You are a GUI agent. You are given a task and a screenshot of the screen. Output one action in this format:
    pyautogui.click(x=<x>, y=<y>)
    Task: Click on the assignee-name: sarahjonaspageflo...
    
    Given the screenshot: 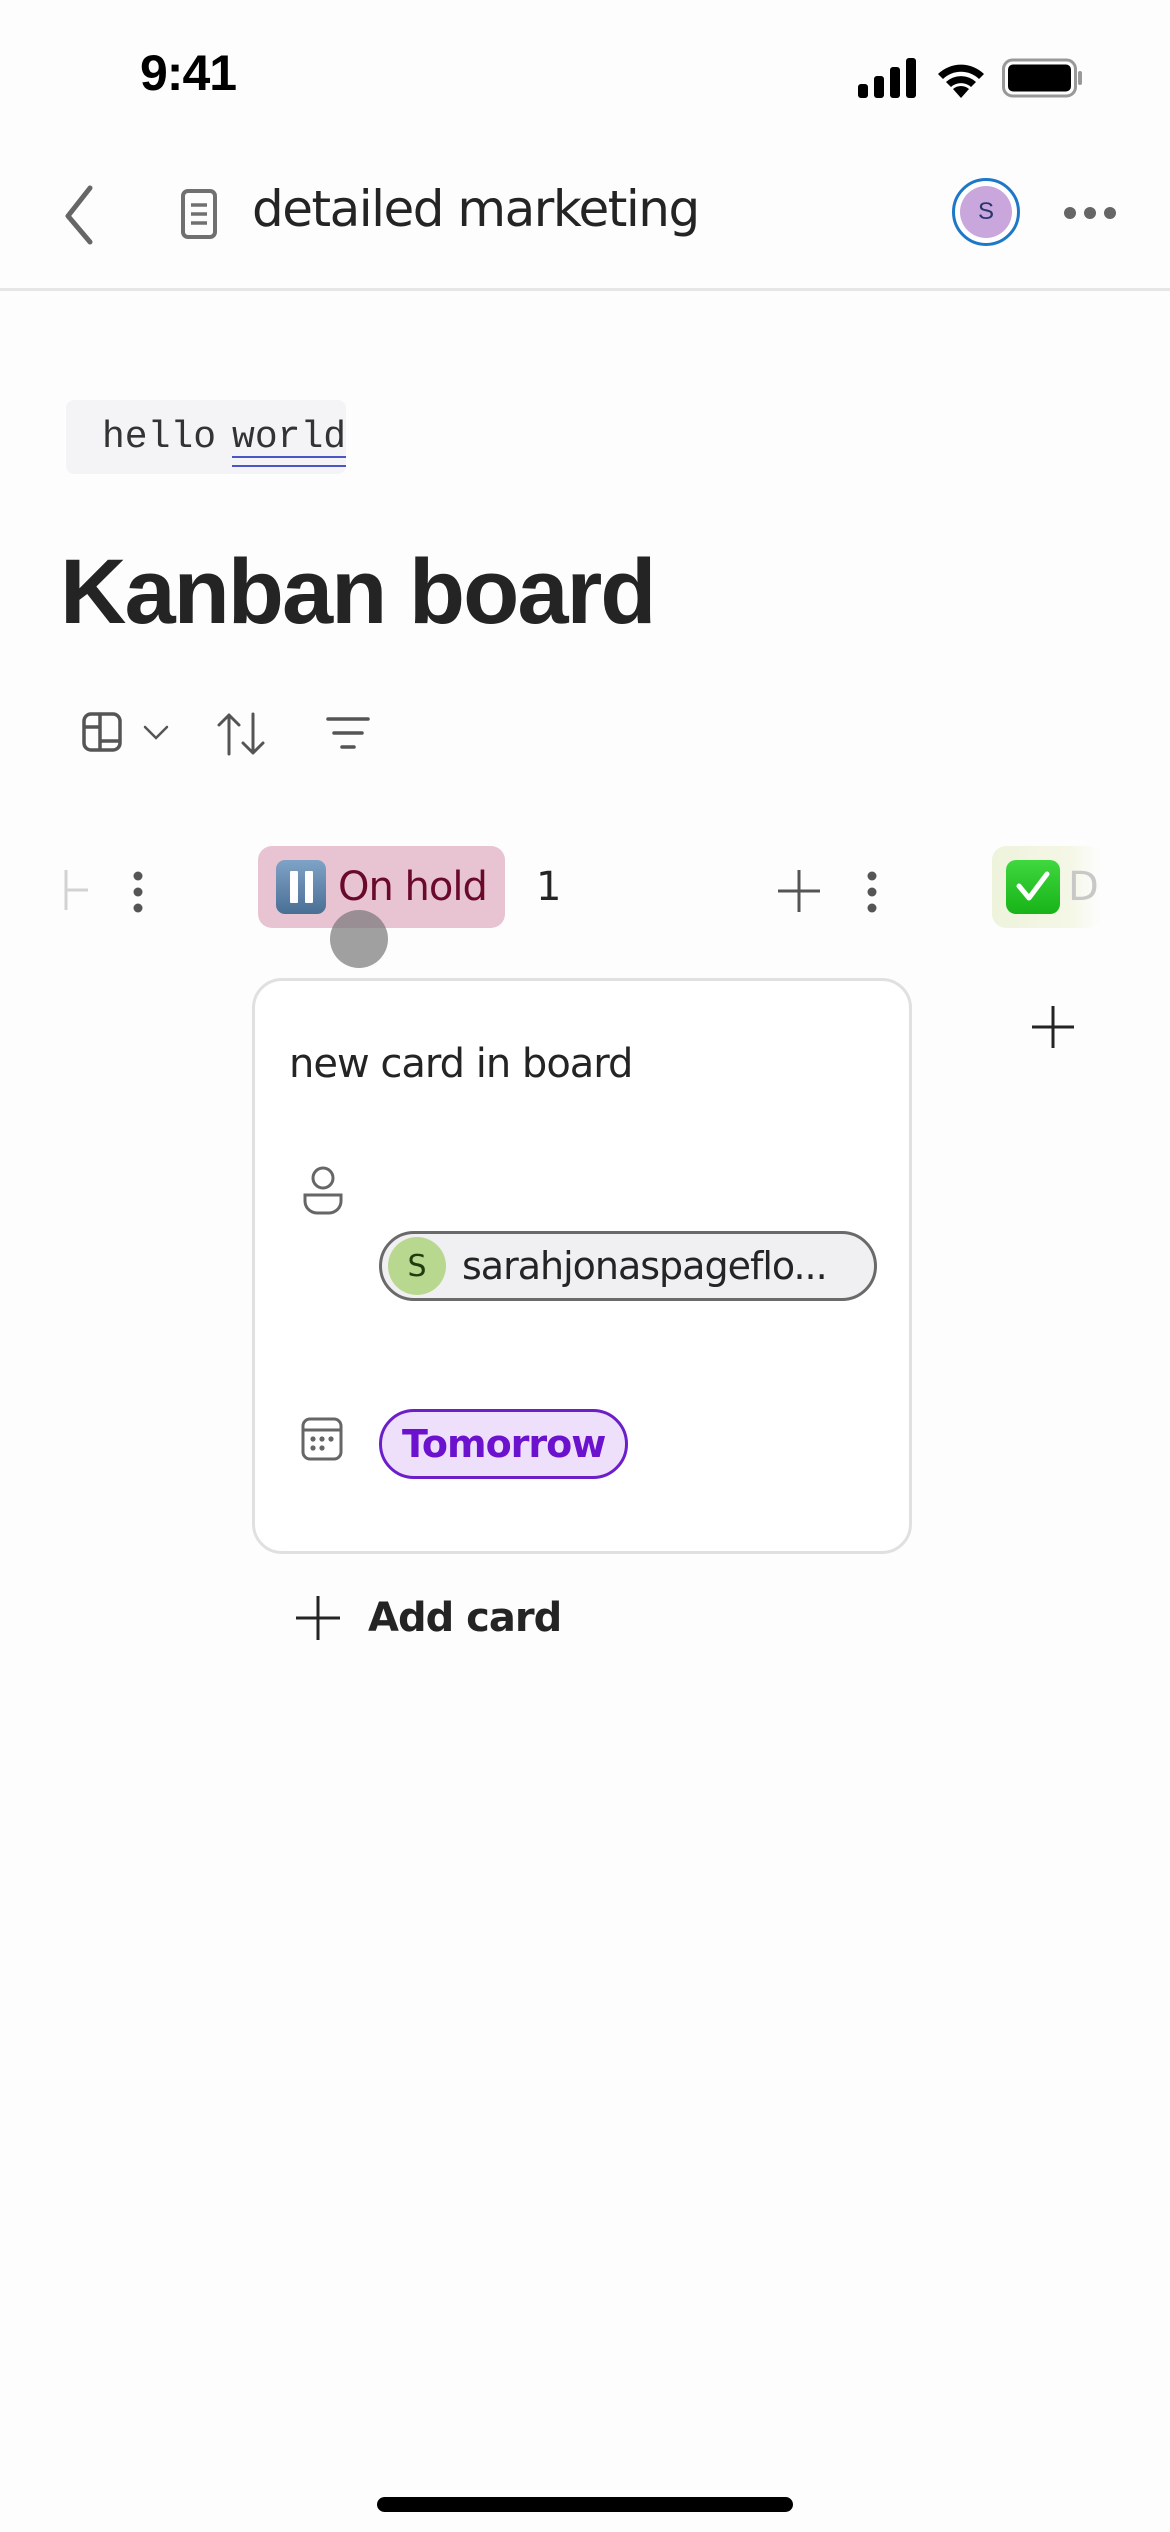 What is the action you would take?
    pyautogui.click(x=645, y=1266)
    